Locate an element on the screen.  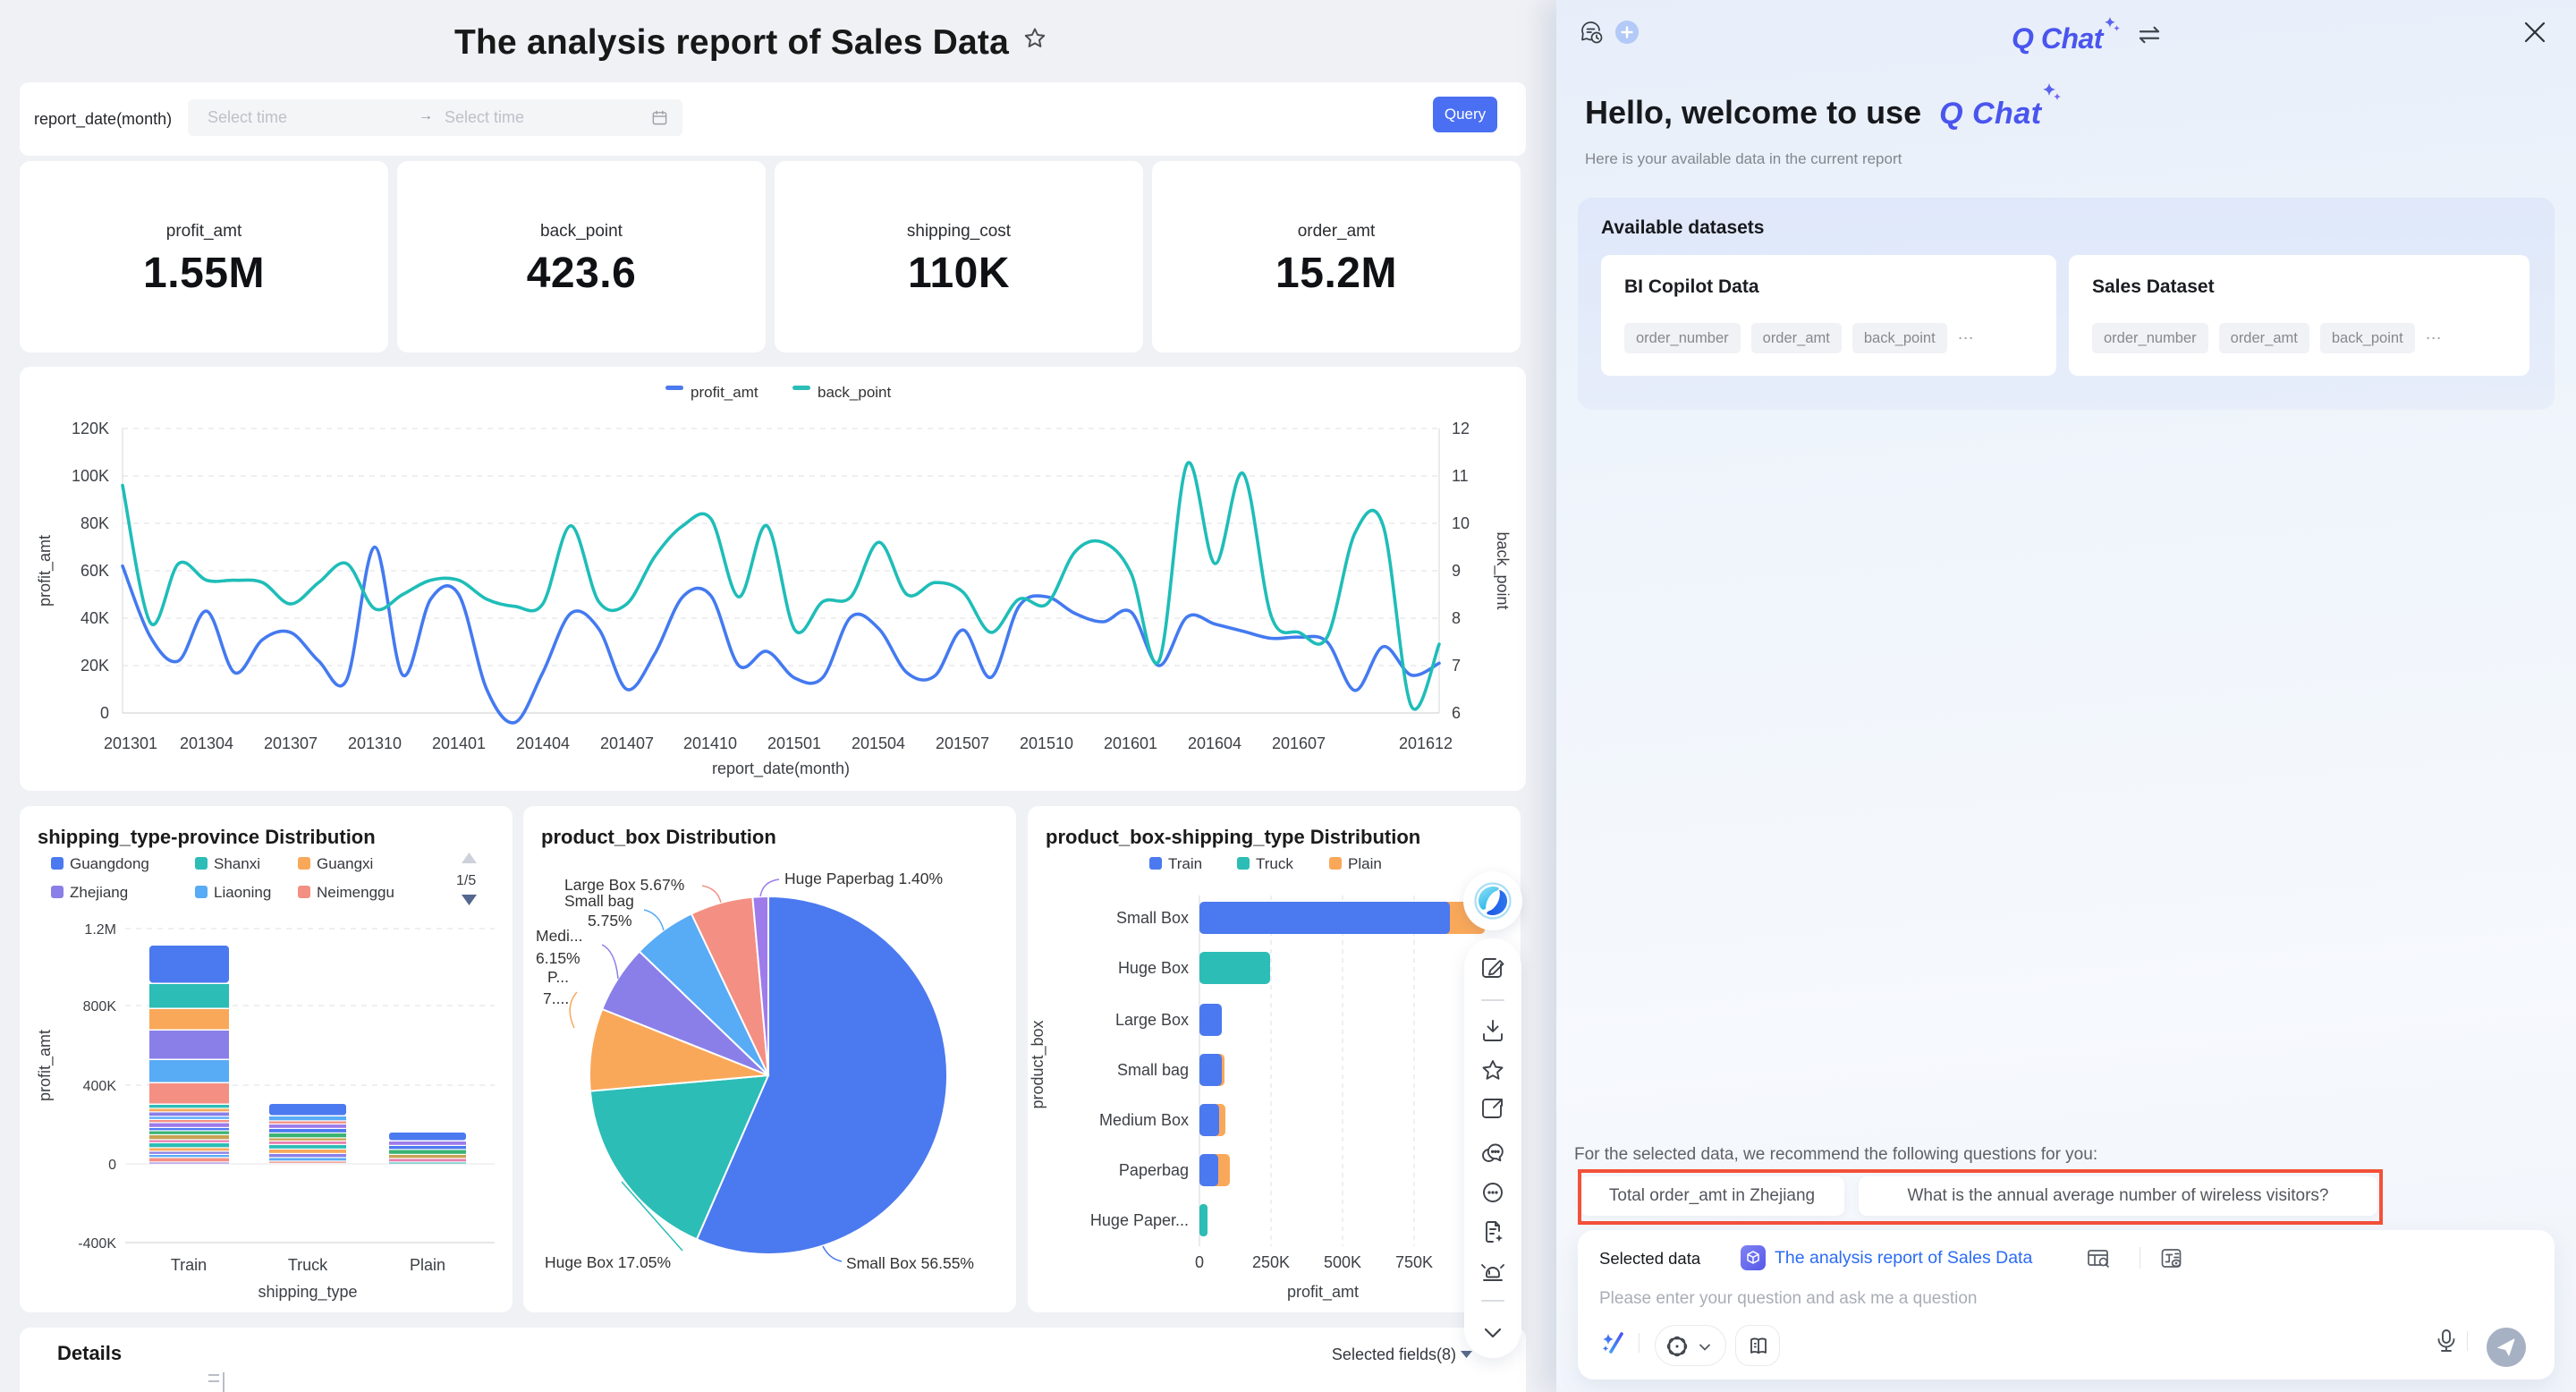
svg-text: 201301 is located at coordinates (130, 743).